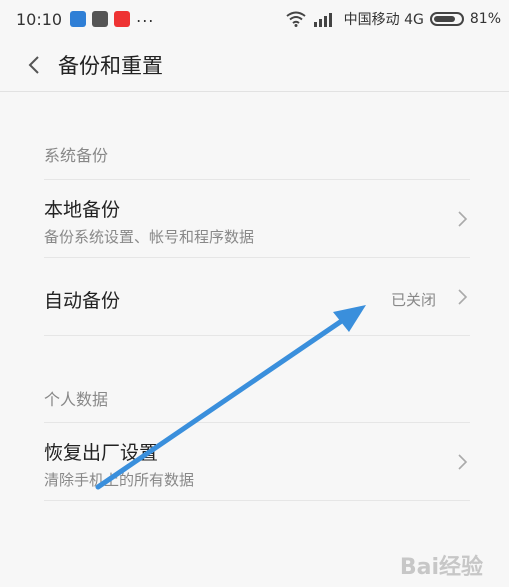  What do you see at coordinates (257, 296) in the screenshot?
I see `auto-backup-row: 自动备份 已关闭` at bounding box center [257, 296].